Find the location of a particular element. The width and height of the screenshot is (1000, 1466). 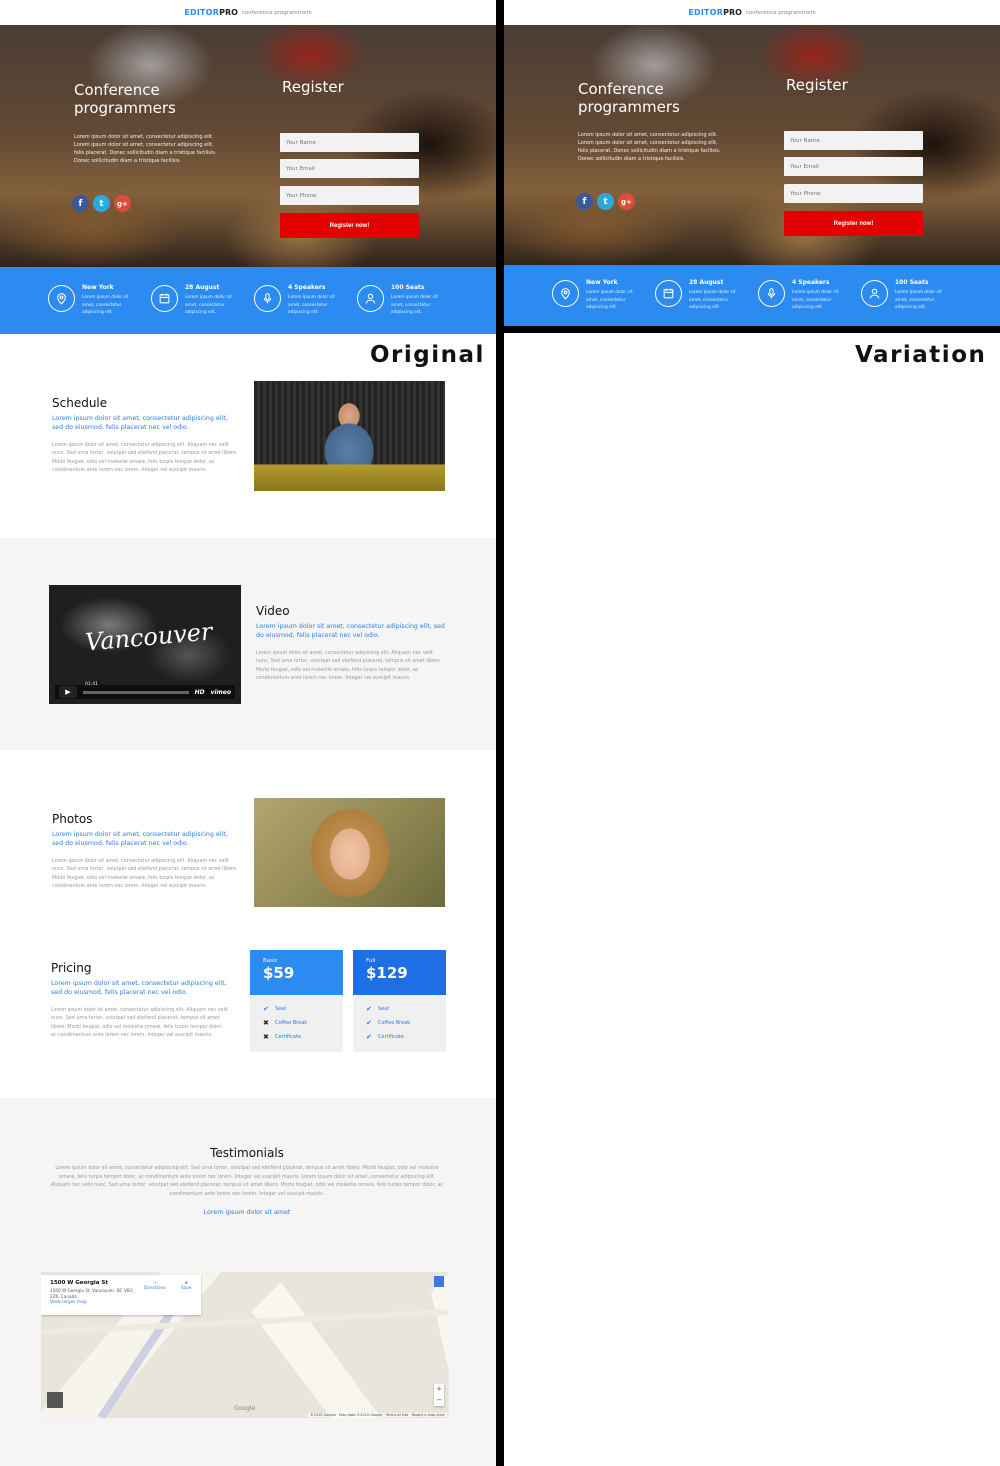

zoom-control: + − is located at coordinates (439, 1395).